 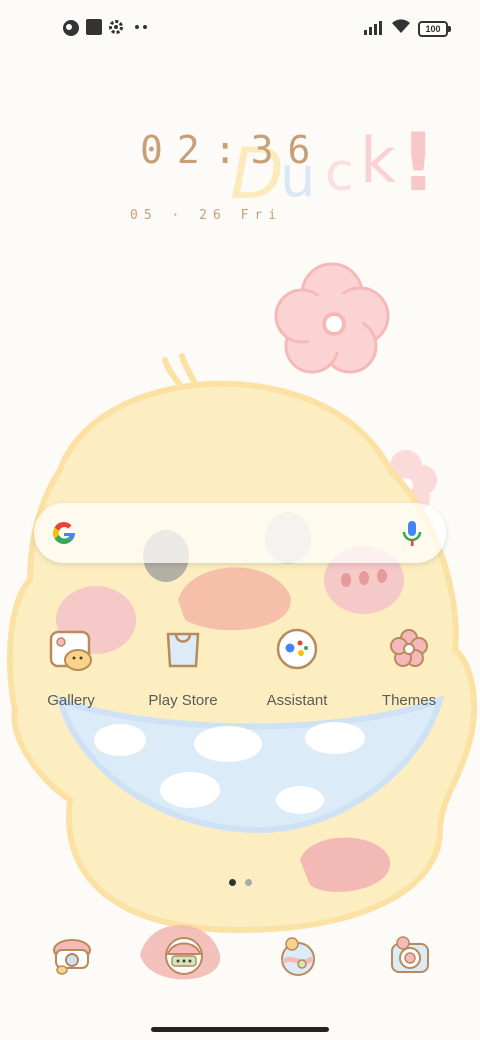 I want to click on app-assistant: Assistant, so click(x=297, y=668).